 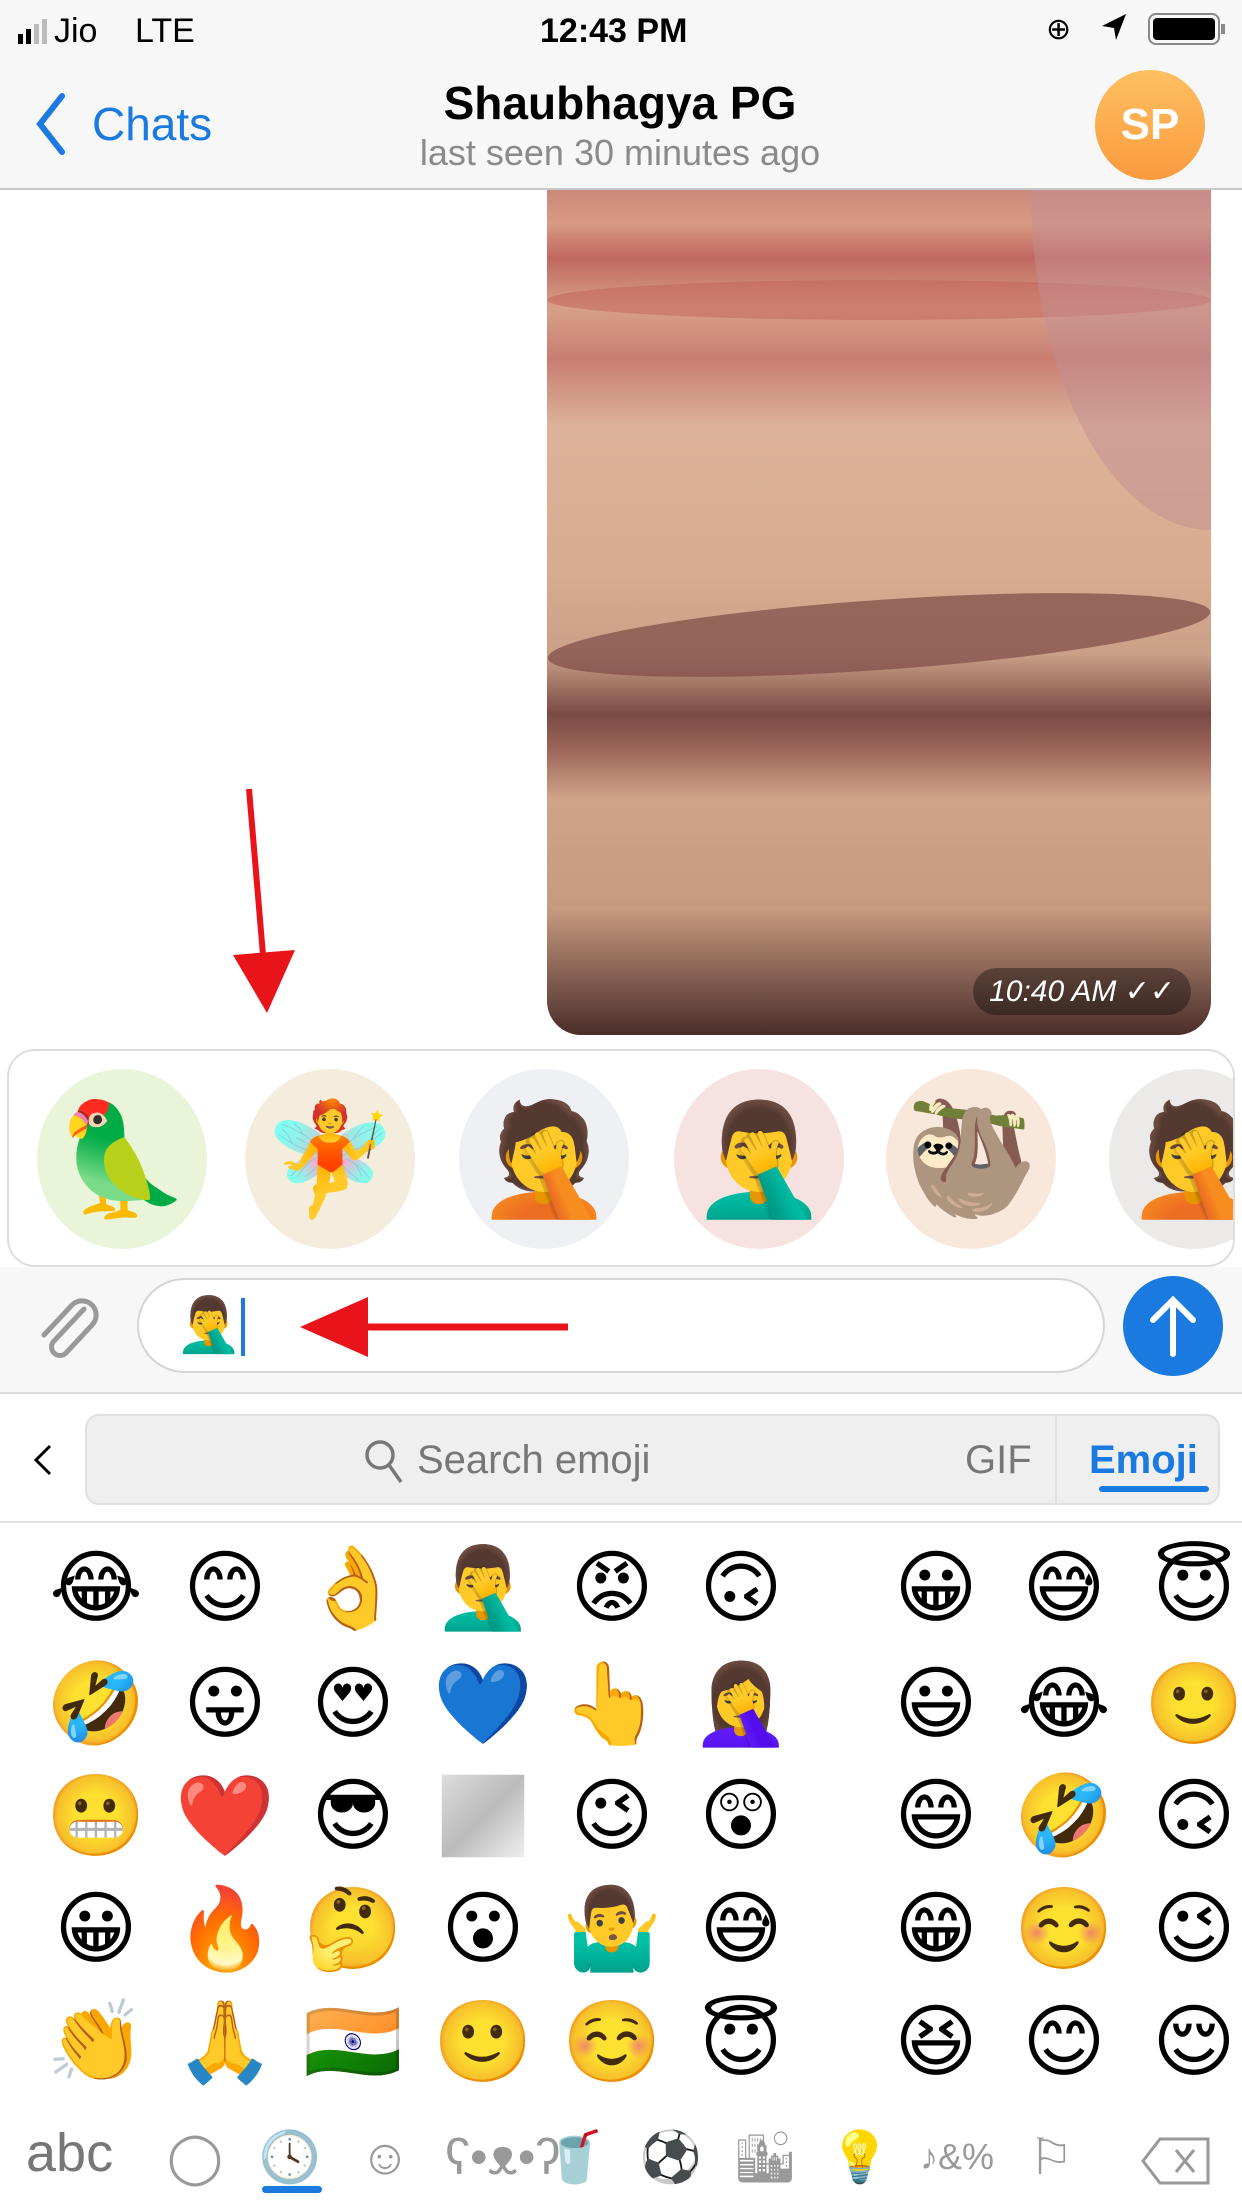 What do you see at coordinates (225, 2042) in the screenshot?
I see `emoji-key: 🙏` at bounding box center [225, 2042].